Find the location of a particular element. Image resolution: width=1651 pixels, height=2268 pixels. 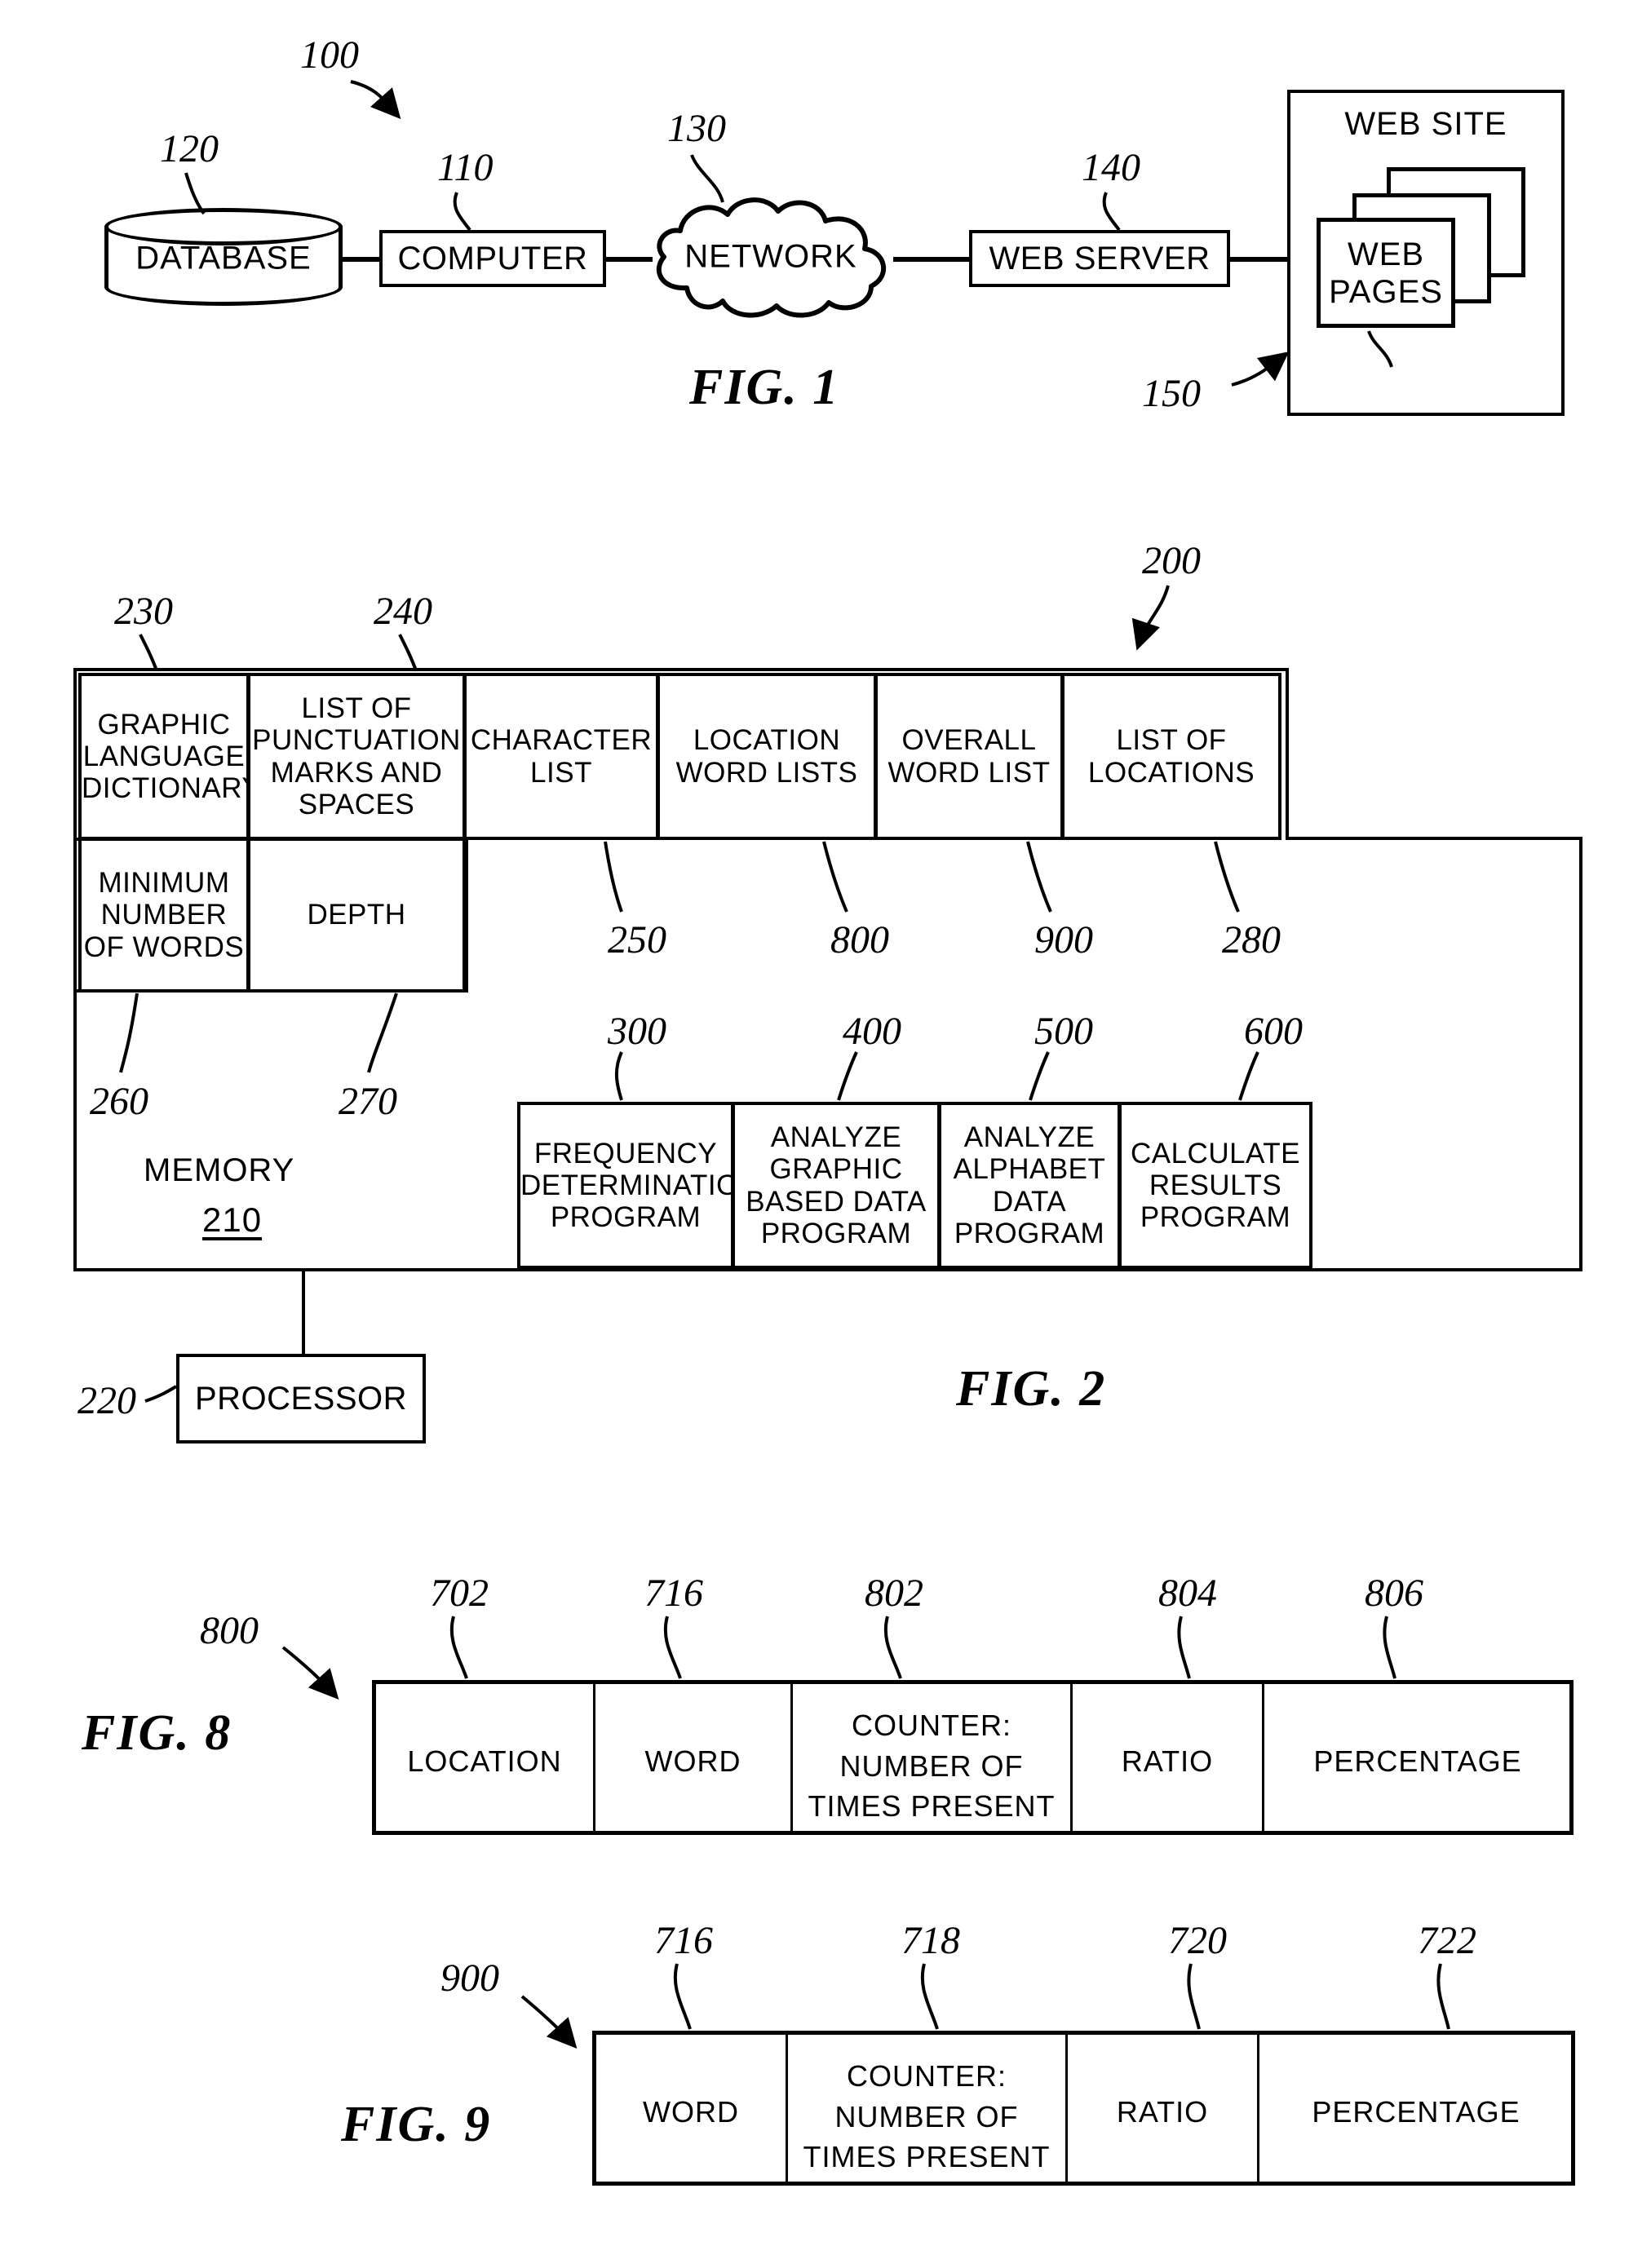

cell-label: LIST OF PUNCTUATION MARKS AND SPACES is located at coordinates (356, 756).